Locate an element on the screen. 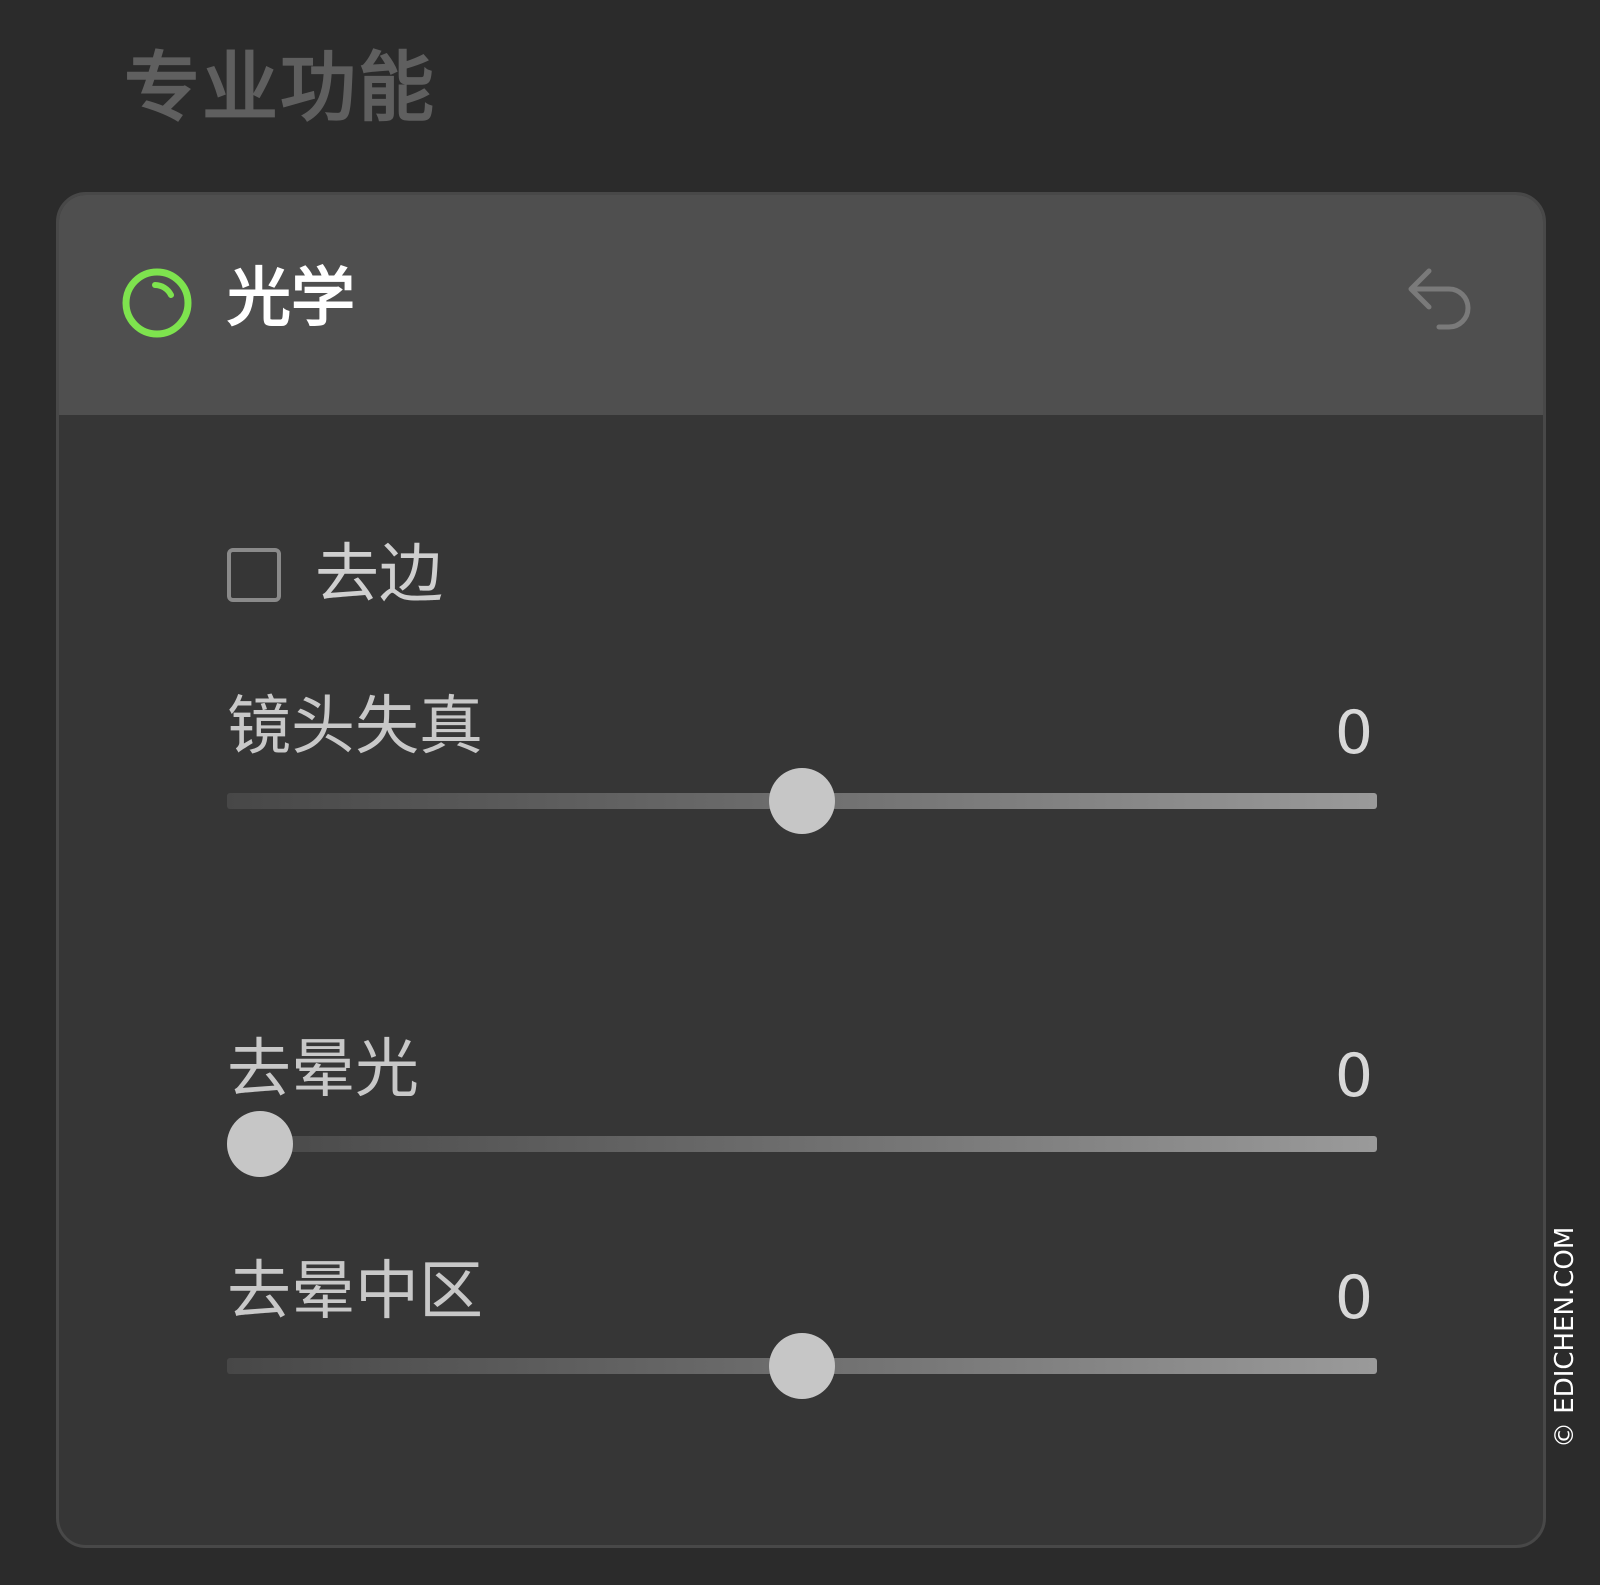 This screenshot has width=1600, height=1585. lens-distortion-label: 镜头失真 is located at coordinates (355, 727).